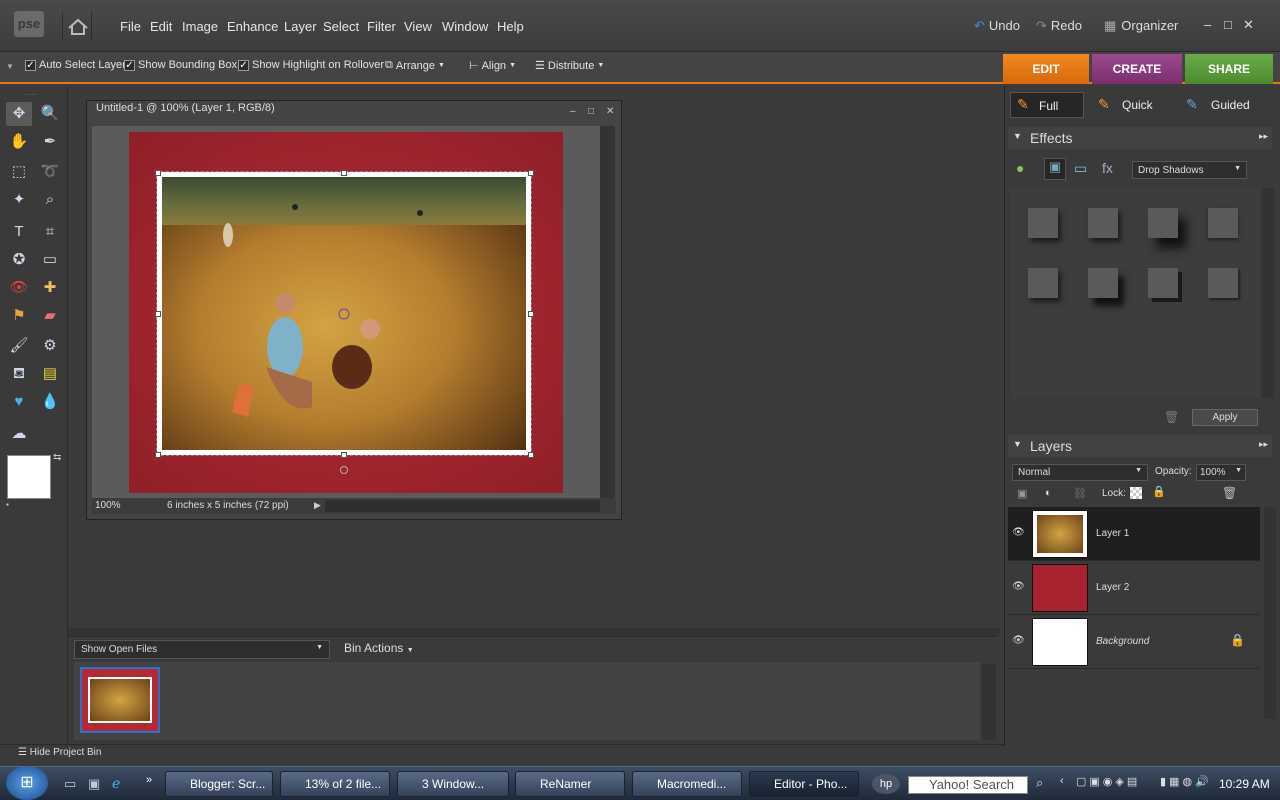  I want to click on filters-icon: ●, so click(1020, 168).